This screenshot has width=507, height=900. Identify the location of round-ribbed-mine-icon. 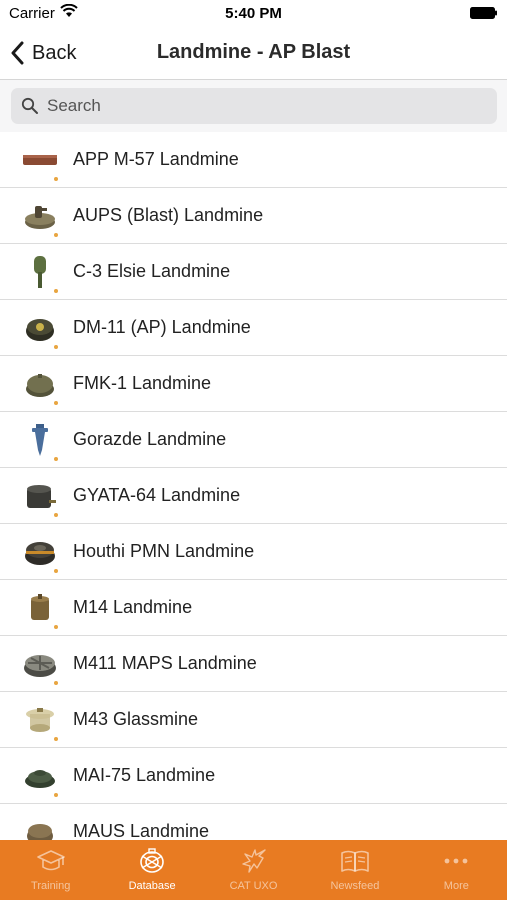
(40, 666).